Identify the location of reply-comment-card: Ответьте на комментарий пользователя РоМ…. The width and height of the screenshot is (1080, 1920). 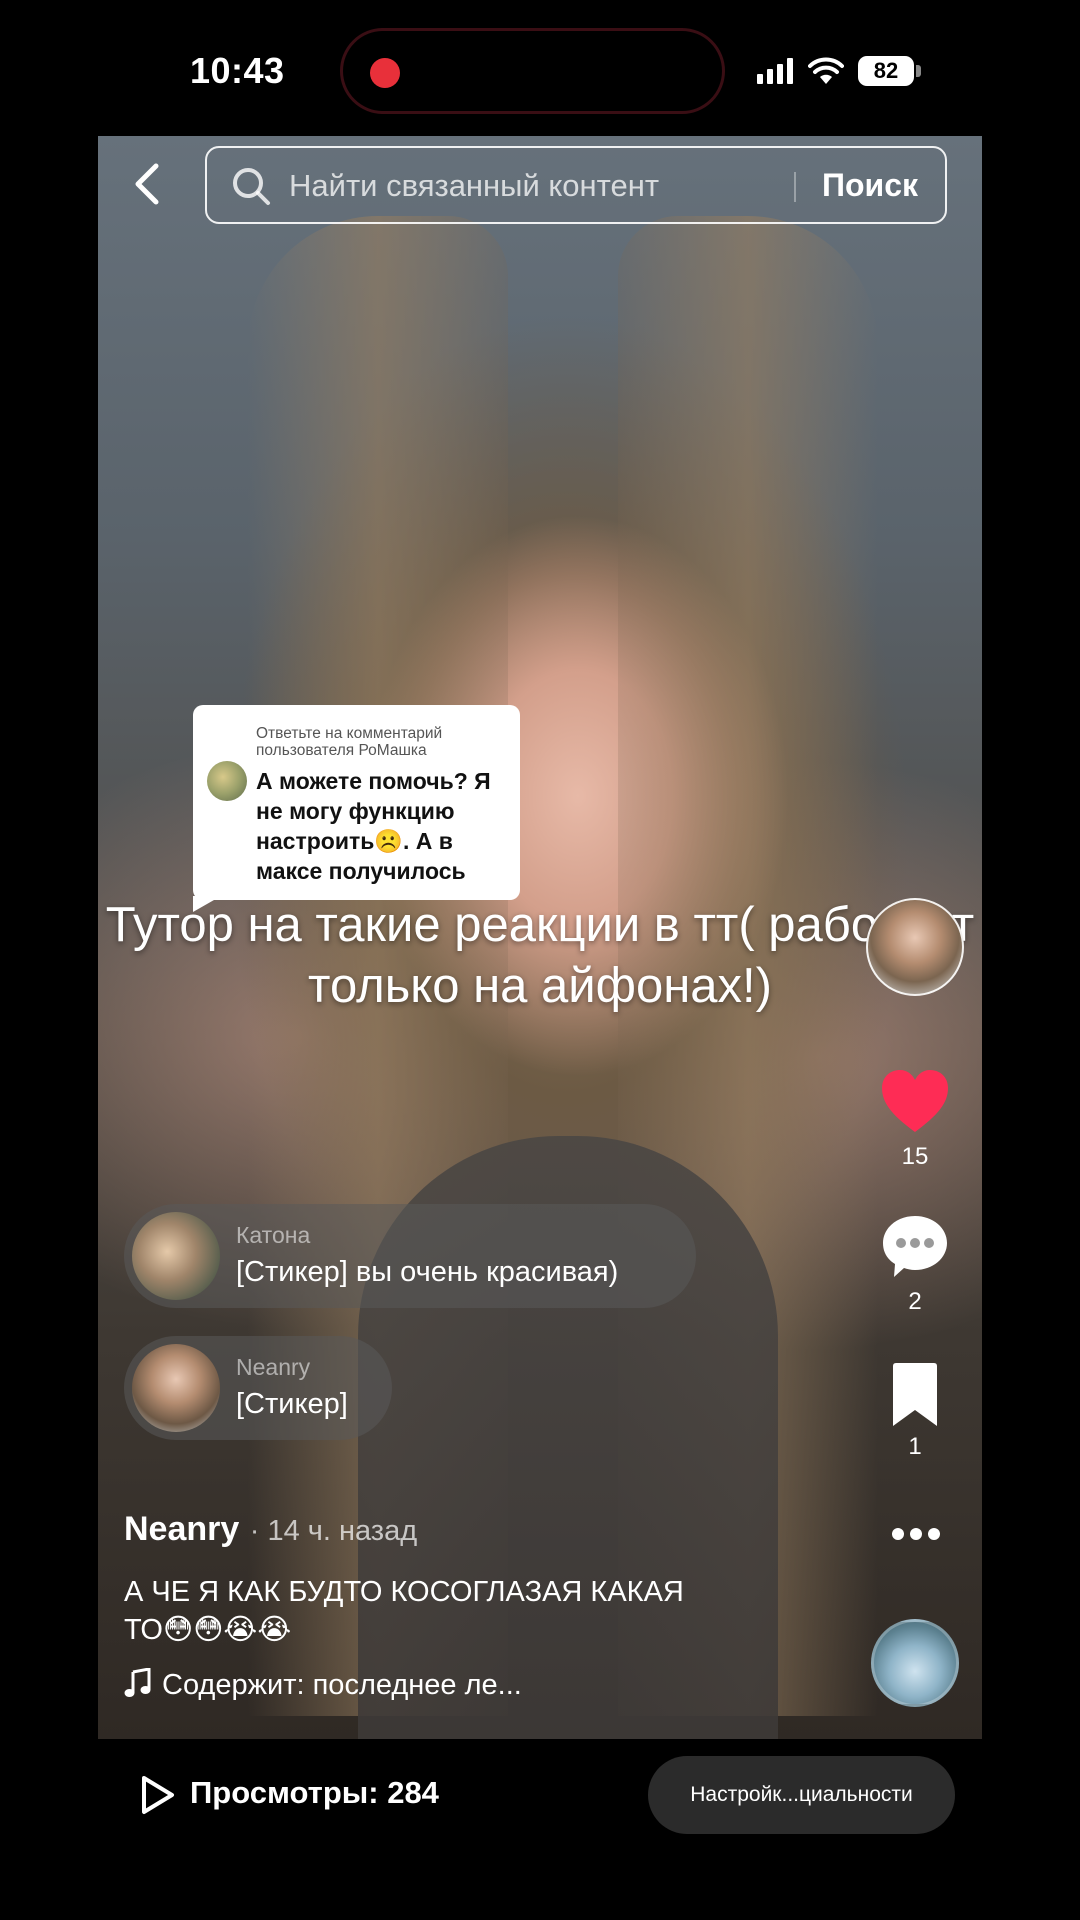
(356, 802).